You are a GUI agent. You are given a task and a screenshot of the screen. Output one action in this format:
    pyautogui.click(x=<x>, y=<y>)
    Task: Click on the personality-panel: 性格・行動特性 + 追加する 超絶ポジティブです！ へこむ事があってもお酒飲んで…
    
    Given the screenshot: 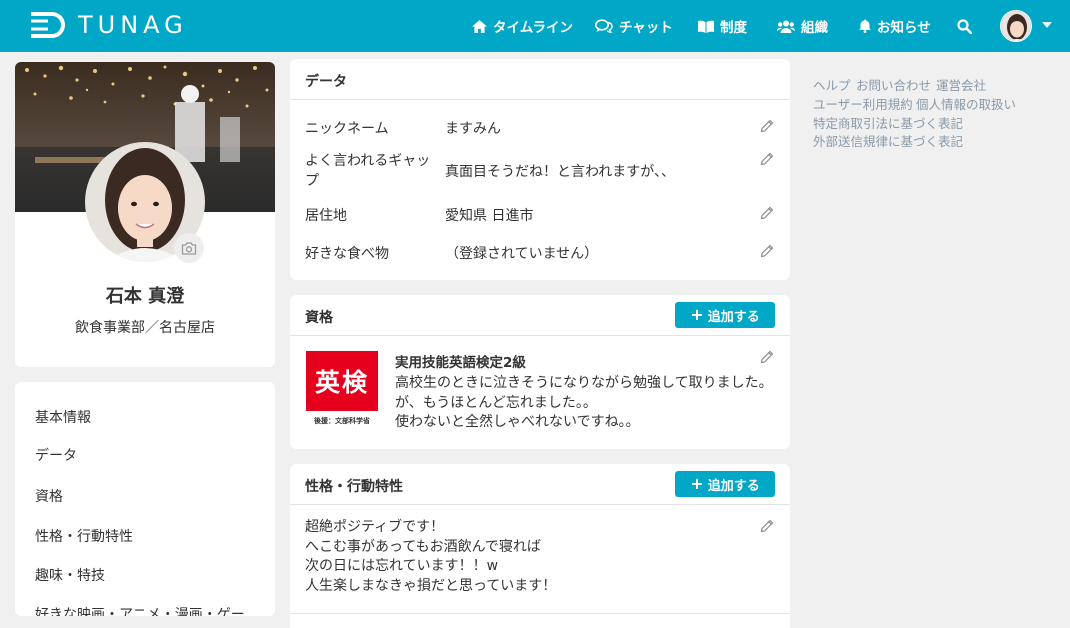 What is the action you would take?
    pyautogui.click(x=540, y=546)
    